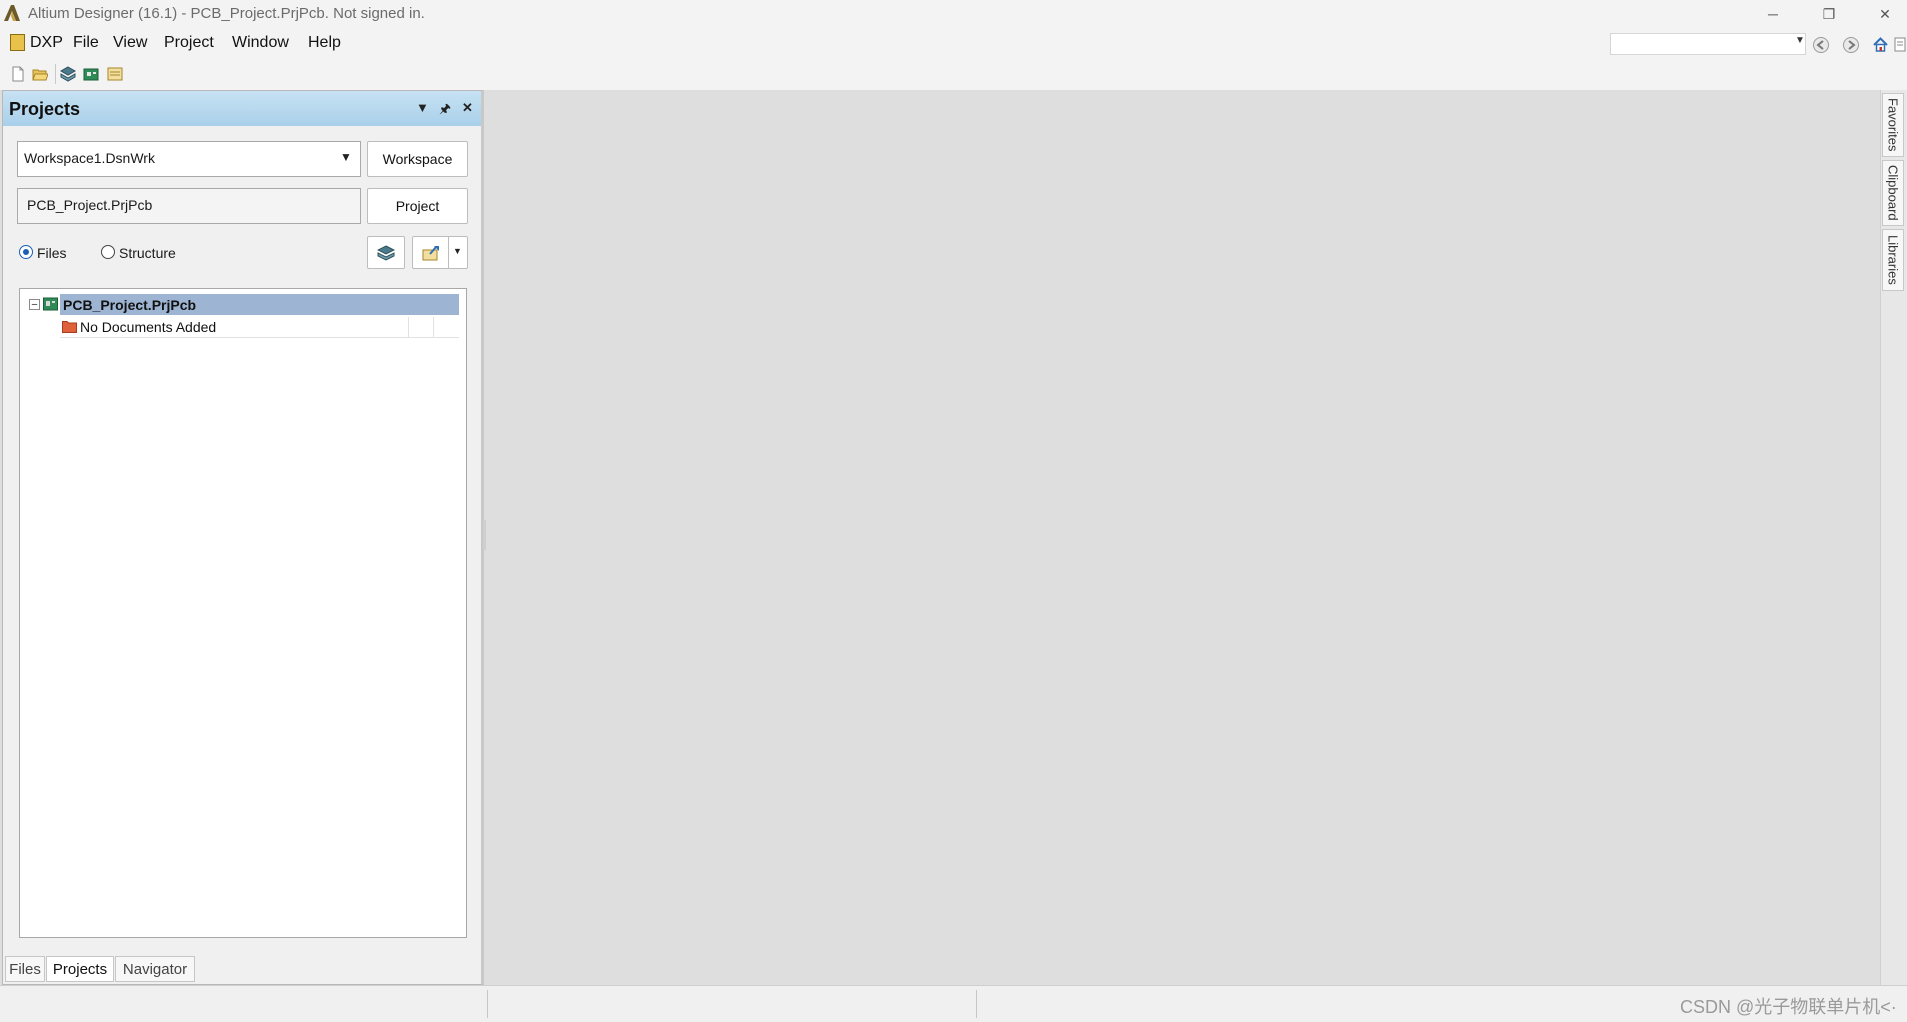  Describe the element at coordinates (55, 74) in the screenshot. I see `toolbar-separator` at that location.